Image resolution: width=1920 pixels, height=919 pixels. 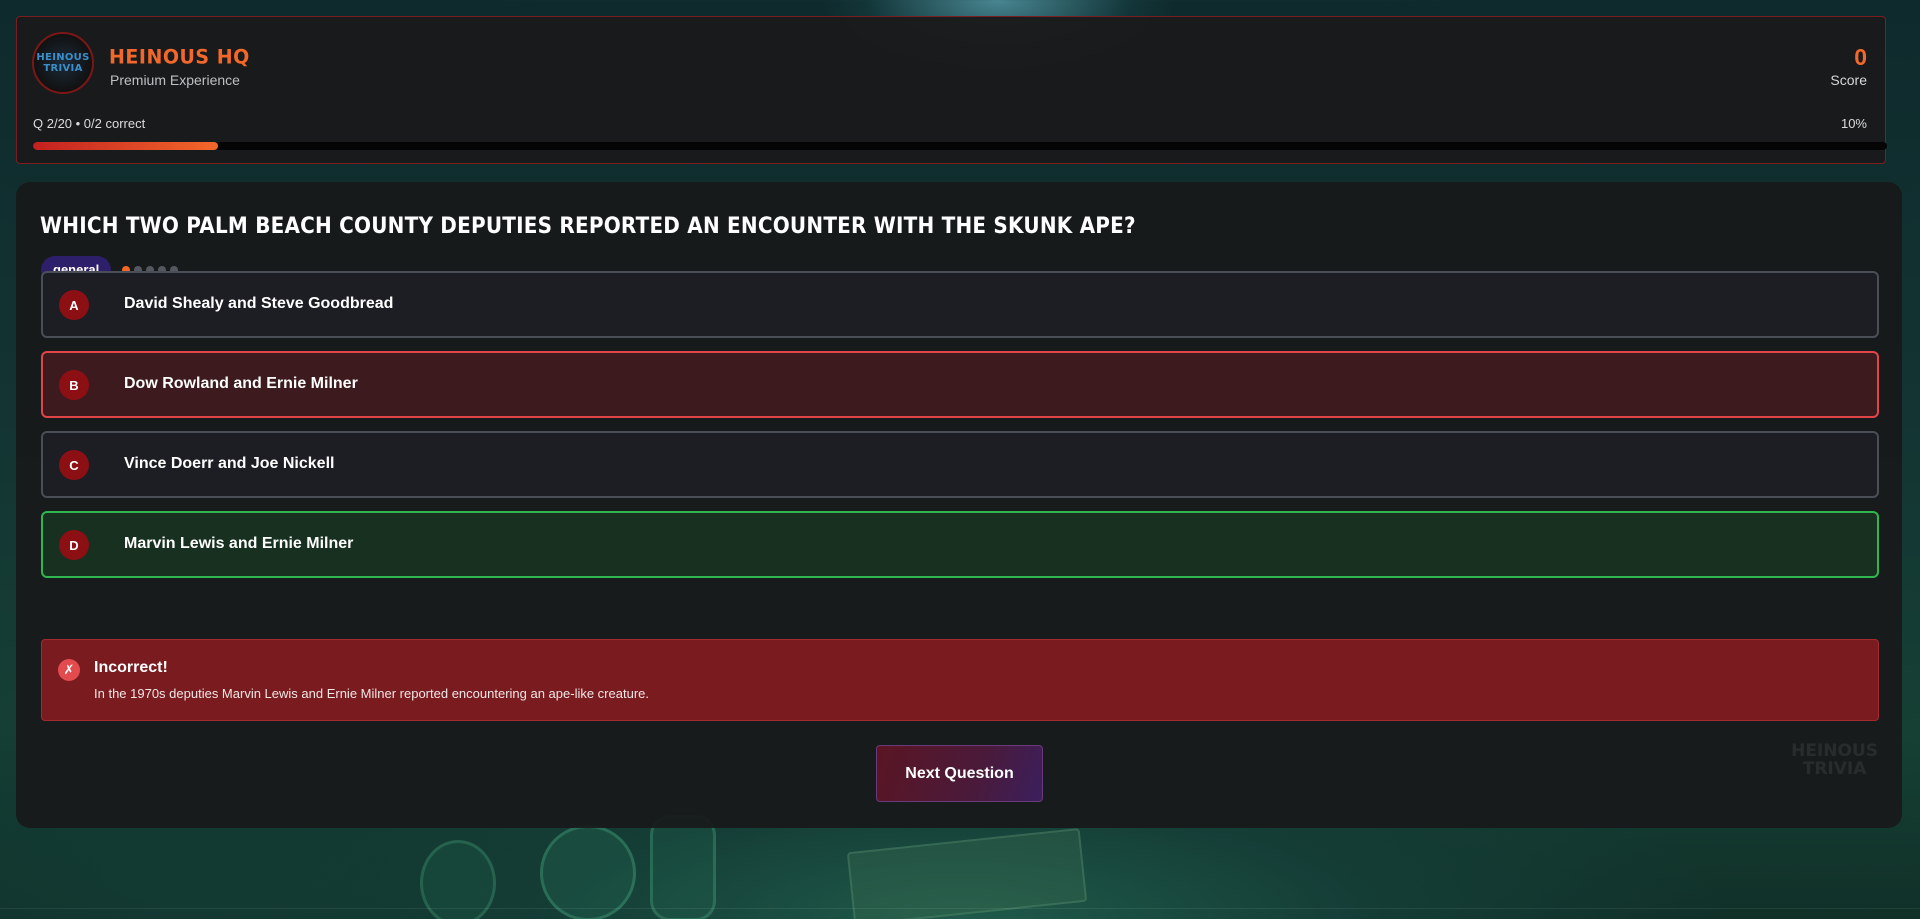 I want to click on incorrect-x-icon: ✗, so click(x=69, y=670).